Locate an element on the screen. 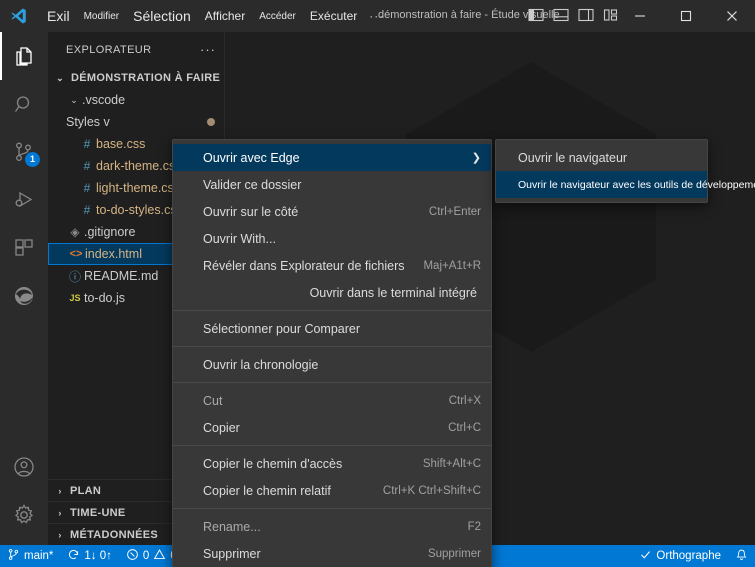 This screenshot has width=755, height=567. ctx-item-shortcut: Shift+Alt+C is located at coordinates (451, 463).